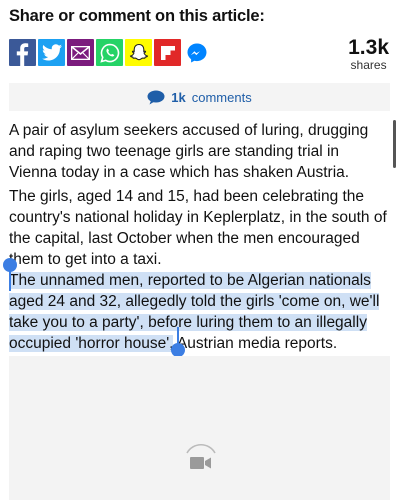  Describe the element at coordinates (200, 463) in the screenshot. I see `video-camera-icon` at that location.